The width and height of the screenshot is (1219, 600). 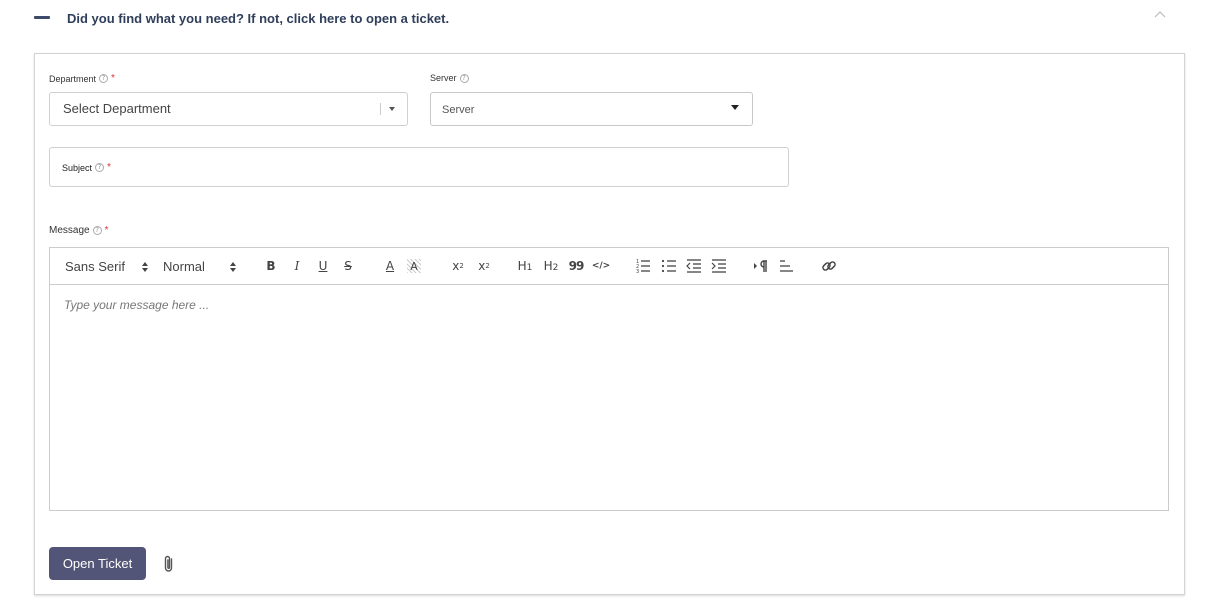 I want to click on department-label: Department ? *, so click(x=82, y=78).